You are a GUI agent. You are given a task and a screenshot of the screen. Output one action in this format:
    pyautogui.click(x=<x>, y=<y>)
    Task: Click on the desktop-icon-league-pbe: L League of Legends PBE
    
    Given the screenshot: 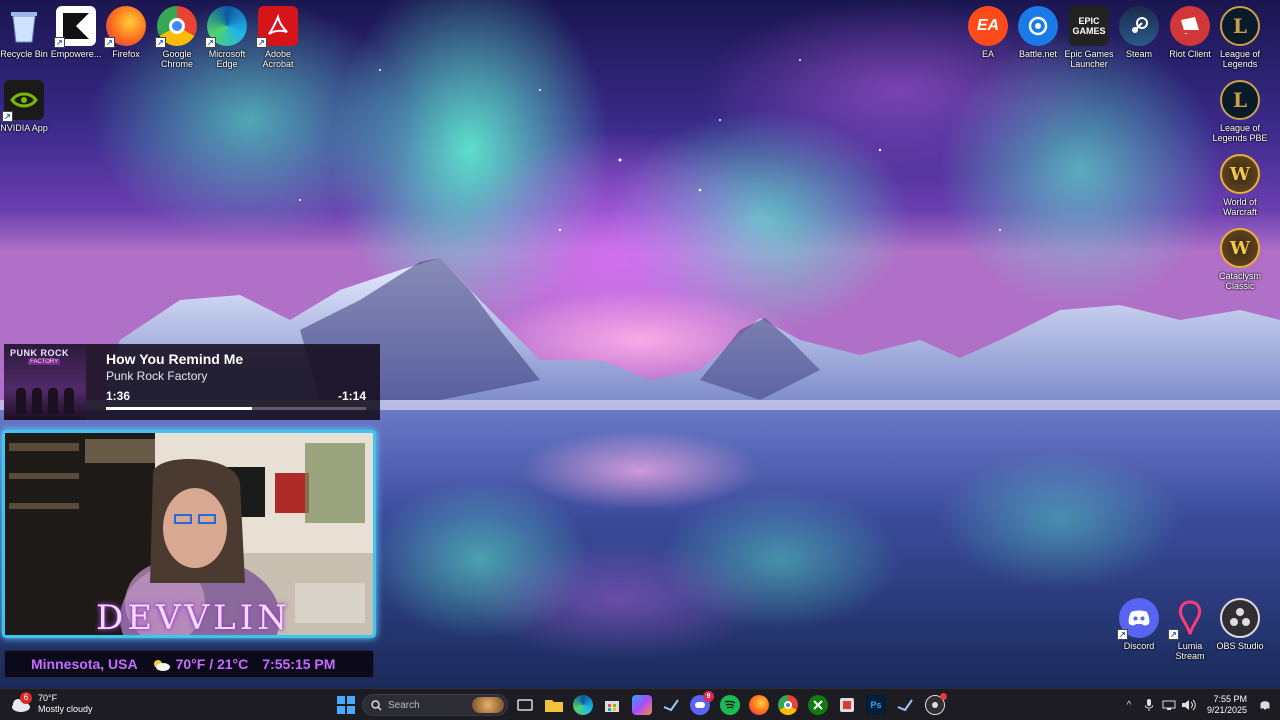 What is the action you would take?
    pyautogui.click(x=1240, y=111)
    